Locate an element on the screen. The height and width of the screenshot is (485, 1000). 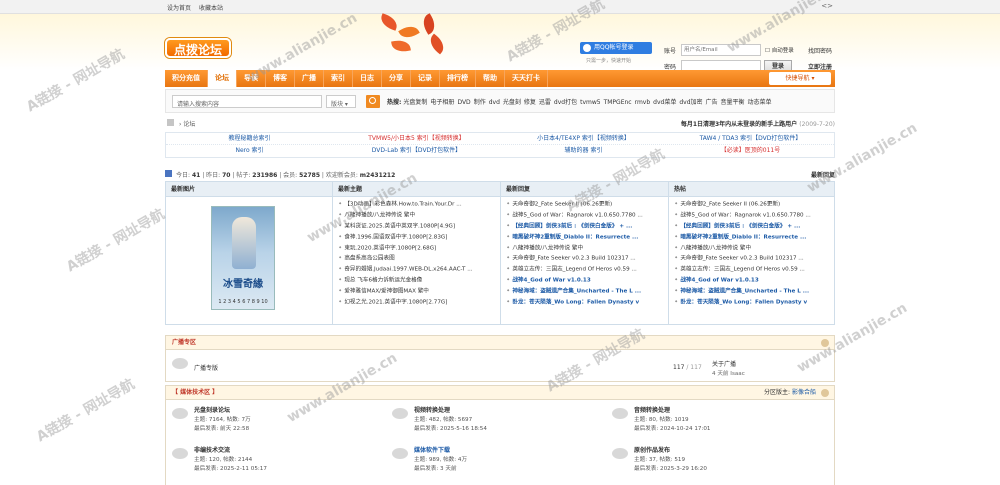
index-link: 辅助的器 索引 is located at coordinates (583, 151).